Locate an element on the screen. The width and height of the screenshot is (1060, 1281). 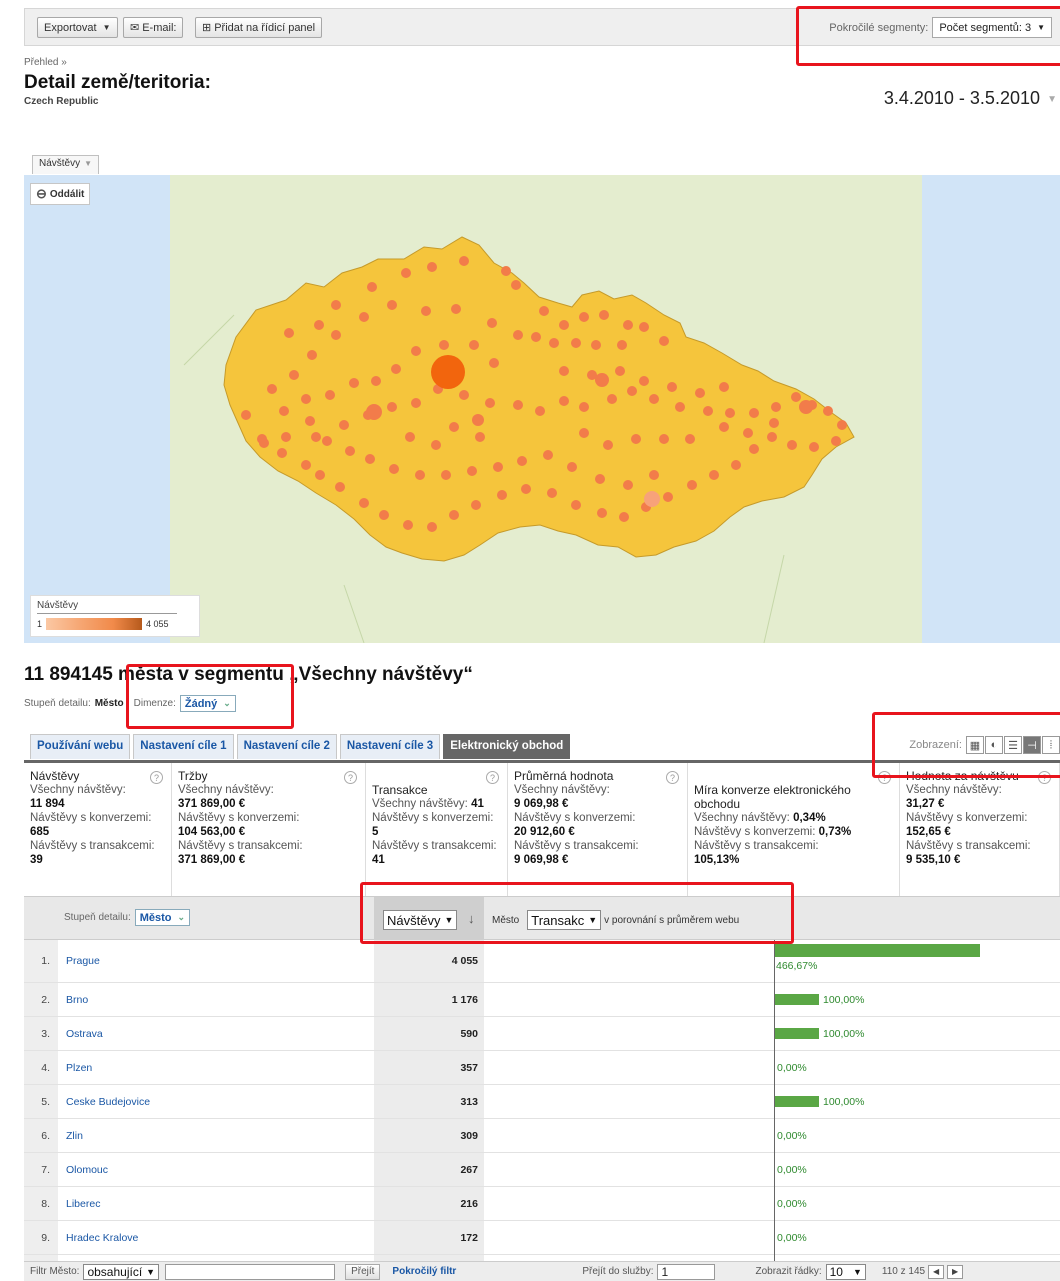
tab-goal-set-2: Nastavení cíle 2 is located at coordinates (286, 746).